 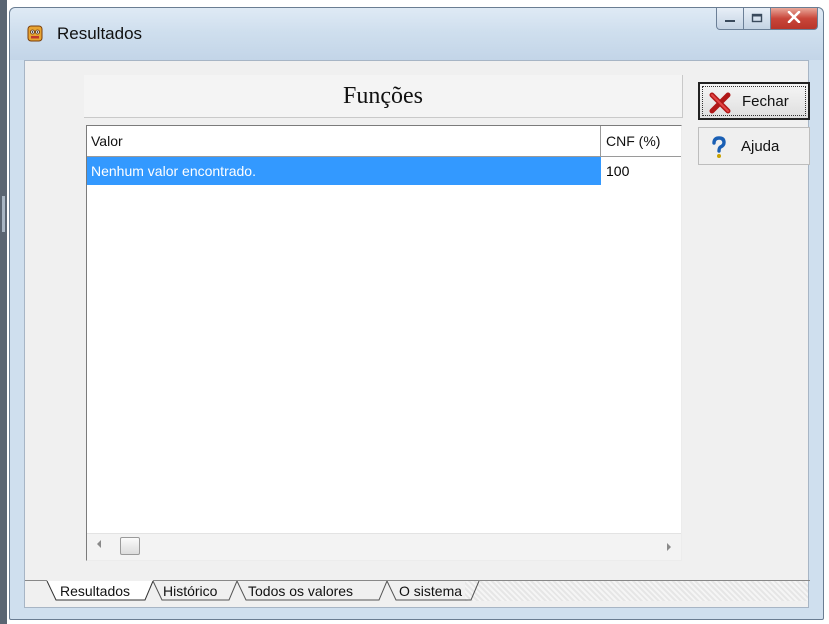 I want to click on table-row: Nenhum valor encontrado. 100, so click(x=384, y=171).